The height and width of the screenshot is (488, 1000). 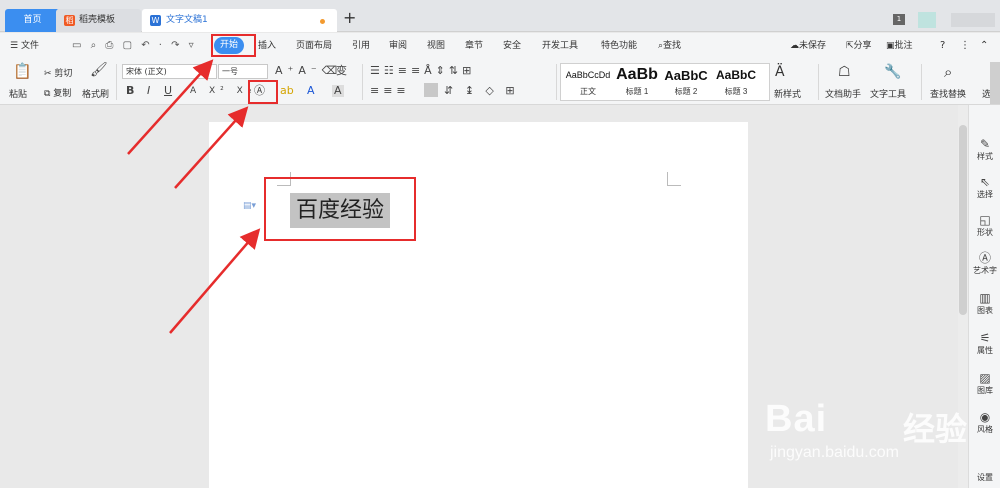 What do you see at coordinates (985, 378) in the screenshot?
I see `image-icon: ▨` at bounding box center [985, 378].